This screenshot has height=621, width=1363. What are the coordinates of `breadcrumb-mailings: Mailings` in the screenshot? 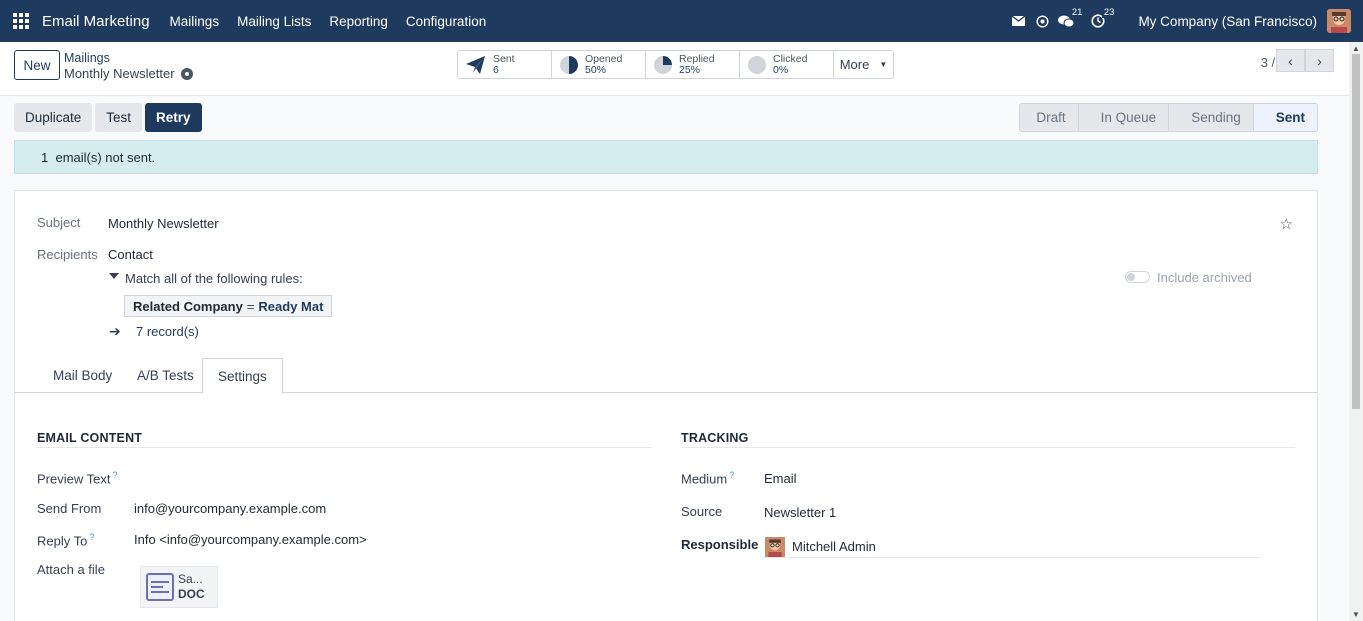 It's located at (87, 58).